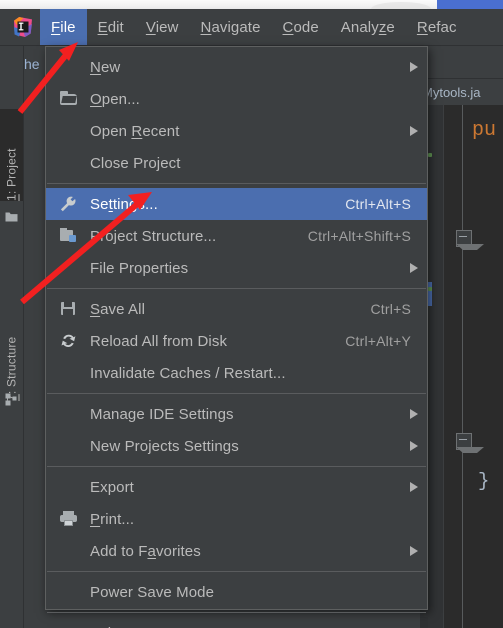  I want to click on menubar-item-edit-label: Edit, so click(110, 27).